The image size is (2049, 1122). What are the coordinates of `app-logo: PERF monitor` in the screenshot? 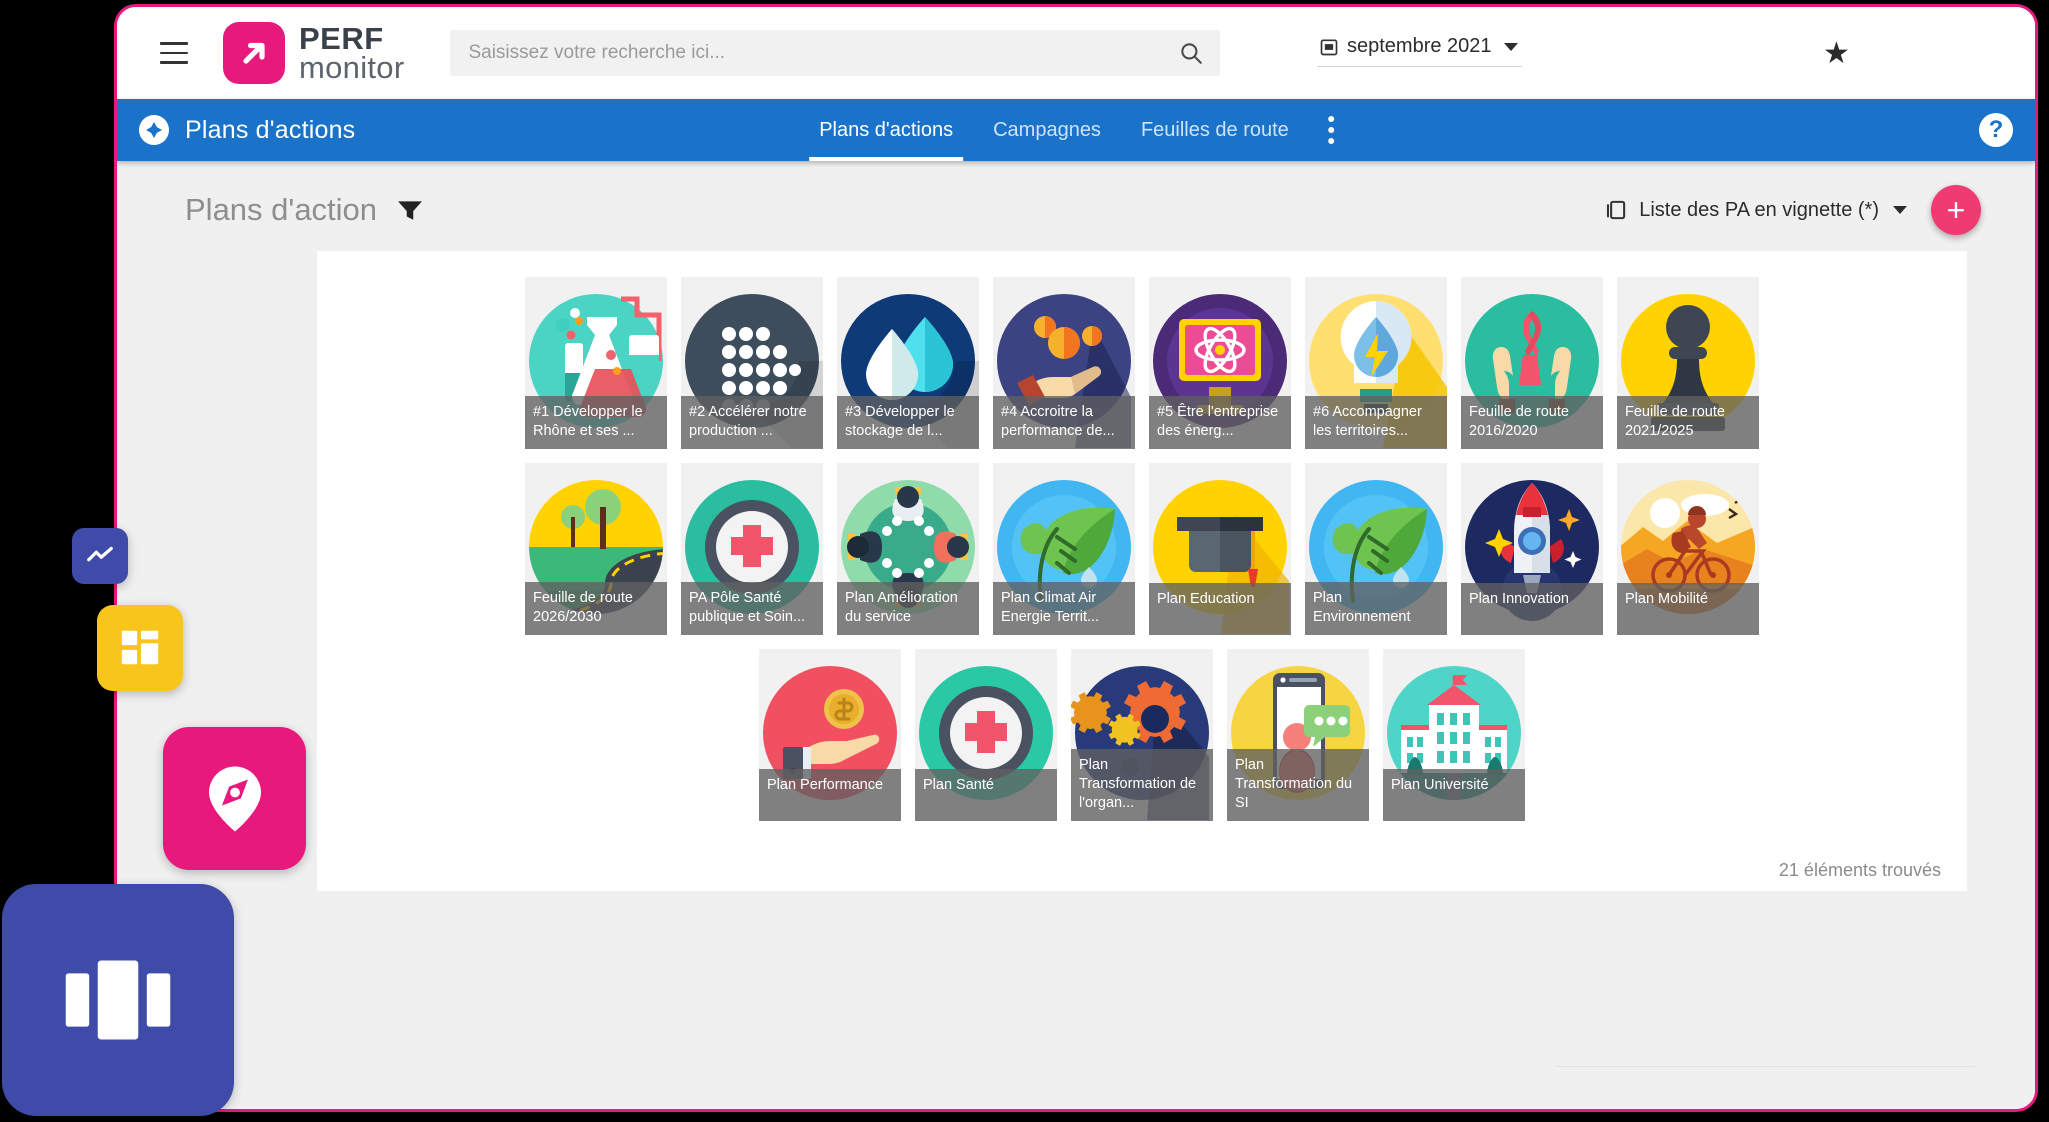 It's located at (313, 53).